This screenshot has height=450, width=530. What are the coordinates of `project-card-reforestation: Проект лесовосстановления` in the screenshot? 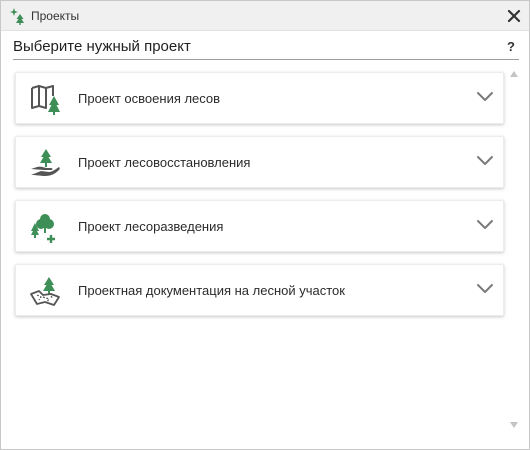 It's located at (259, 162).